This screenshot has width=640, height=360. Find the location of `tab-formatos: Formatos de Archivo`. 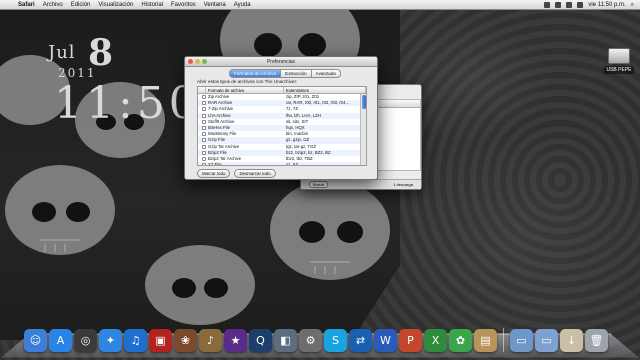

tab-formatos: Formatos de Archivo is located at coordinates (255, 73).